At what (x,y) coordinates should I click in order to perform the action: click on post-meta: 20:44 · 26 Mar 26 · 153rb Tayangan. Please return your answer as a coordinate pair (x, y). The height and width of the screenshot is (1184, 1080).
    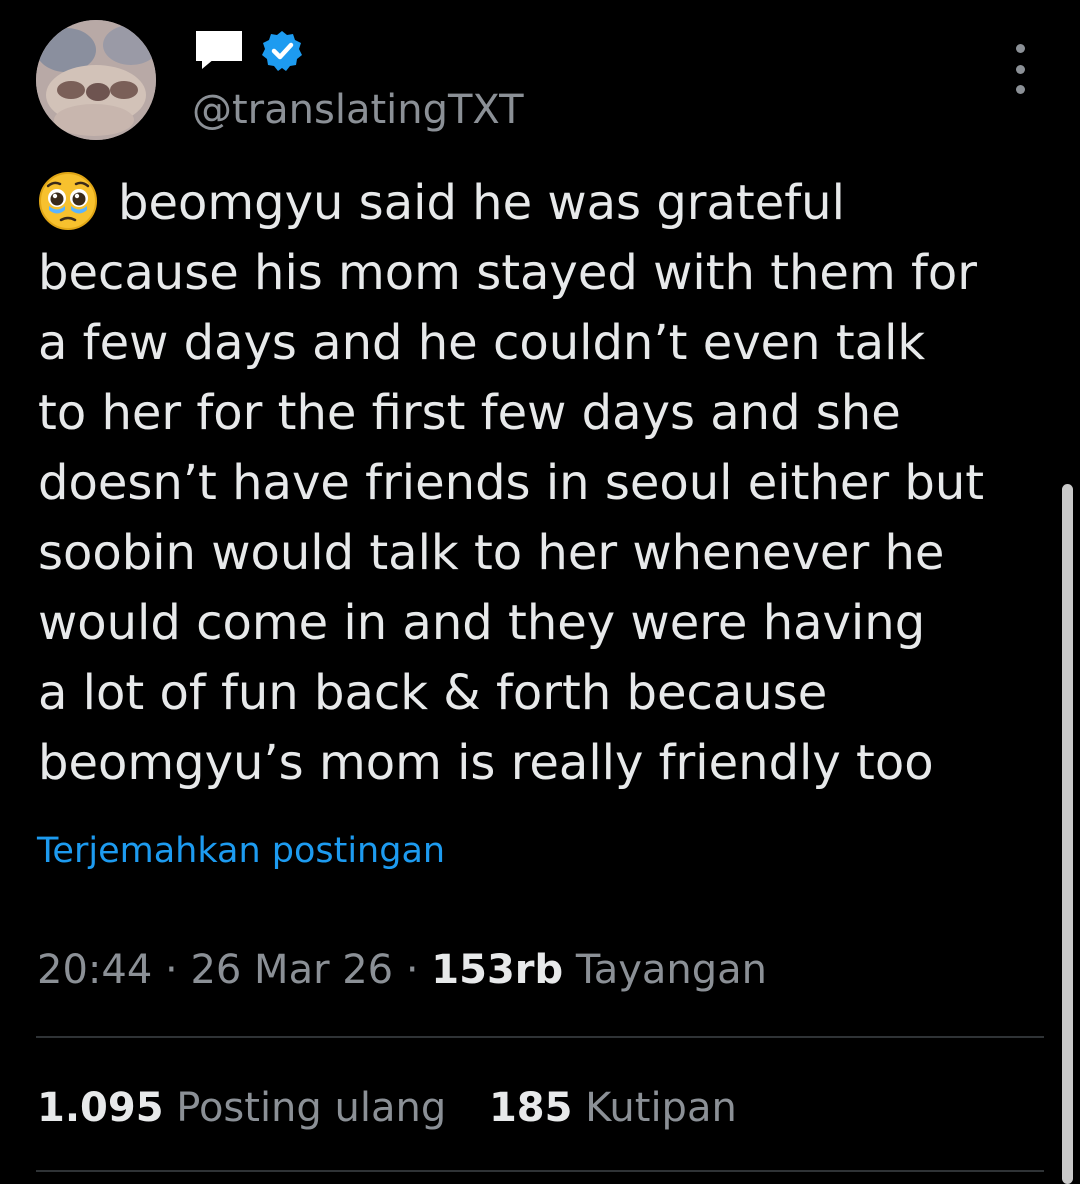
    Looking at the image, I should click on (402, 970).